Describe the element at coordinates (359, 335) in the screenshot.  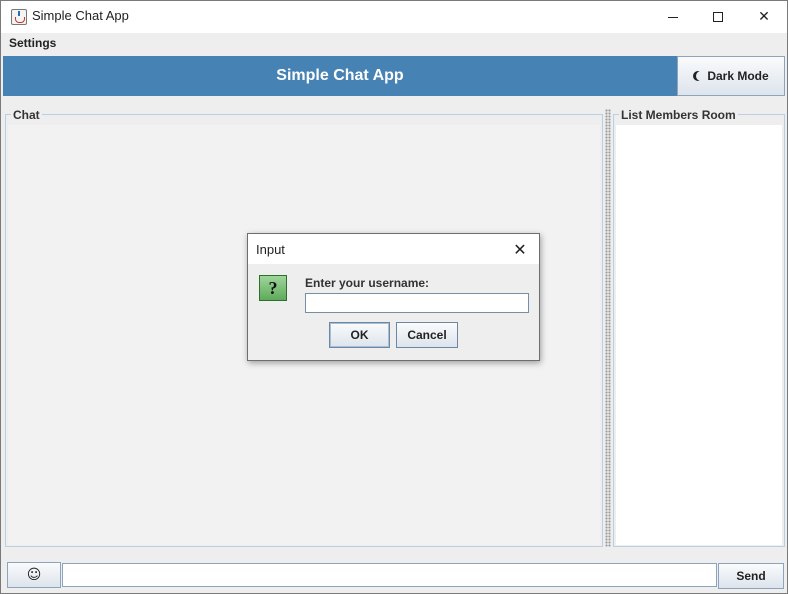
I see `ok-button: OK` at that location.